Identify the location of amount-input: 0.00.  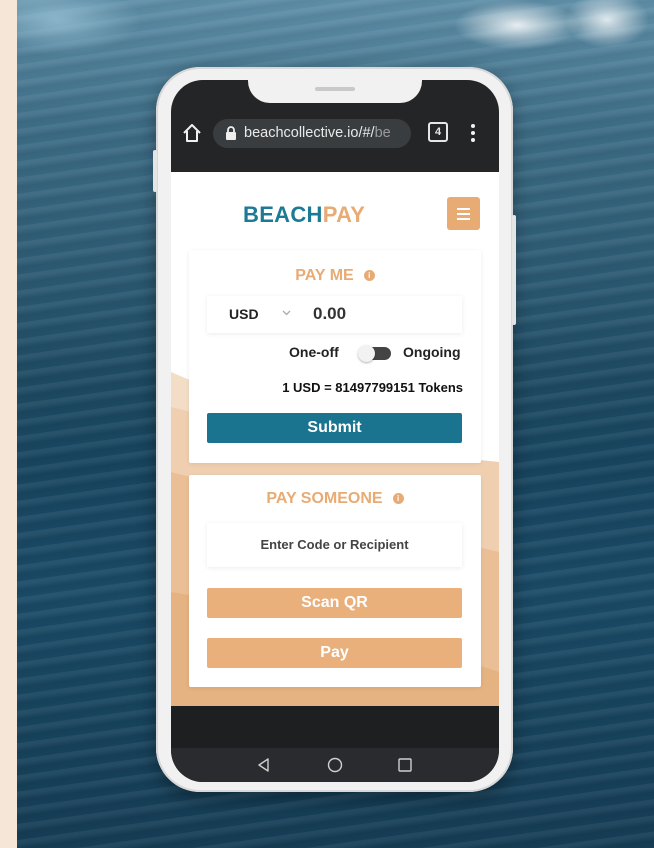
(329, 314).